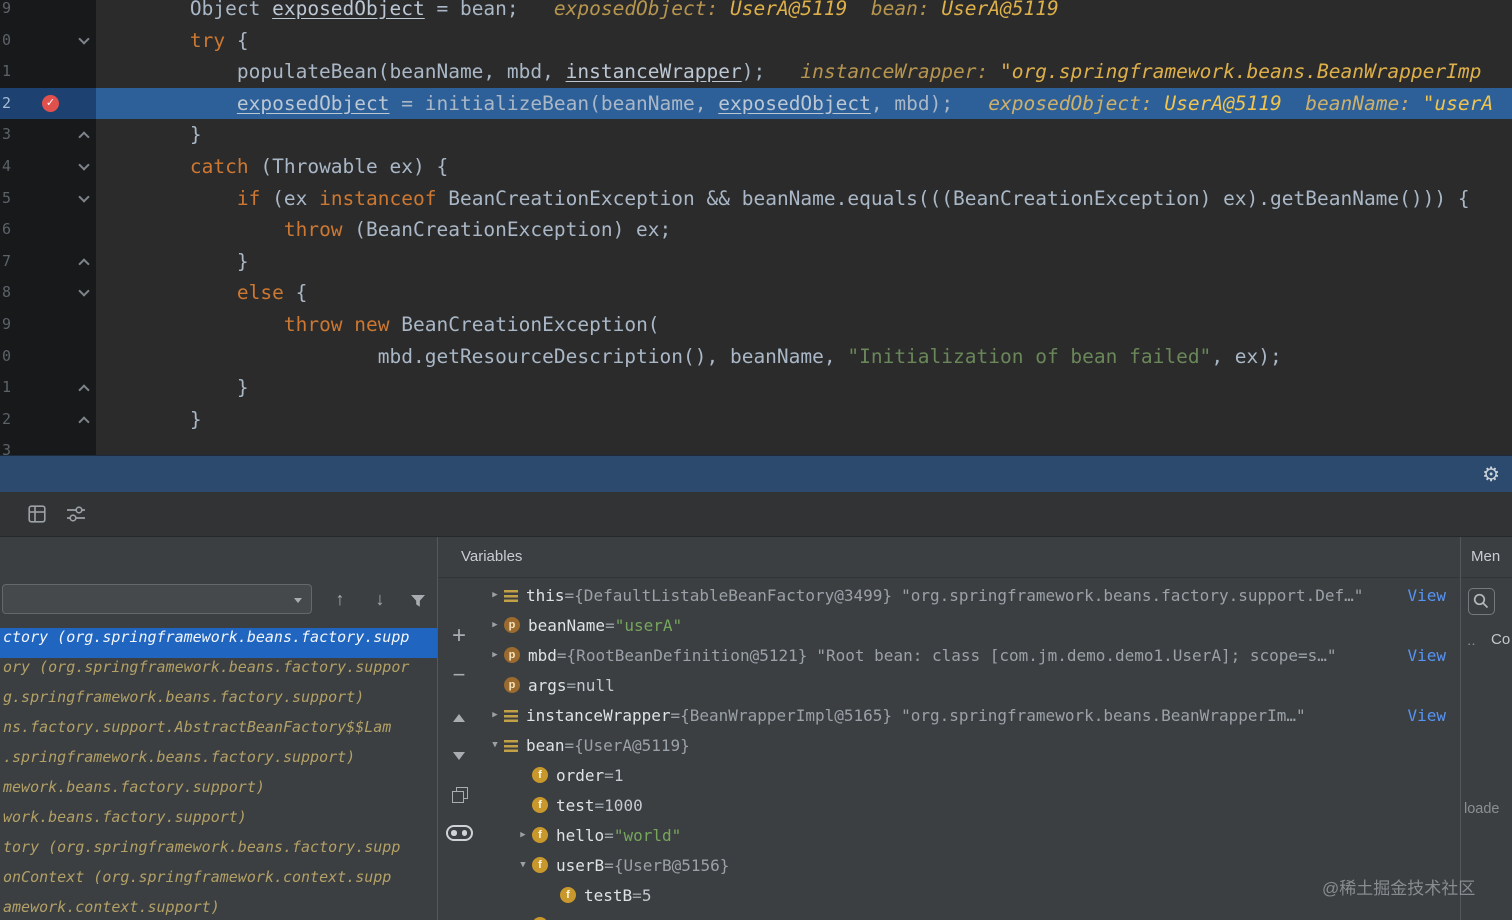 The height and width of the screenshot is (920, 1512). What do you see at coordinates (340, 599) in the screenshot?
I see `frames-up-button: ↑` at bounding box center [340, 599].